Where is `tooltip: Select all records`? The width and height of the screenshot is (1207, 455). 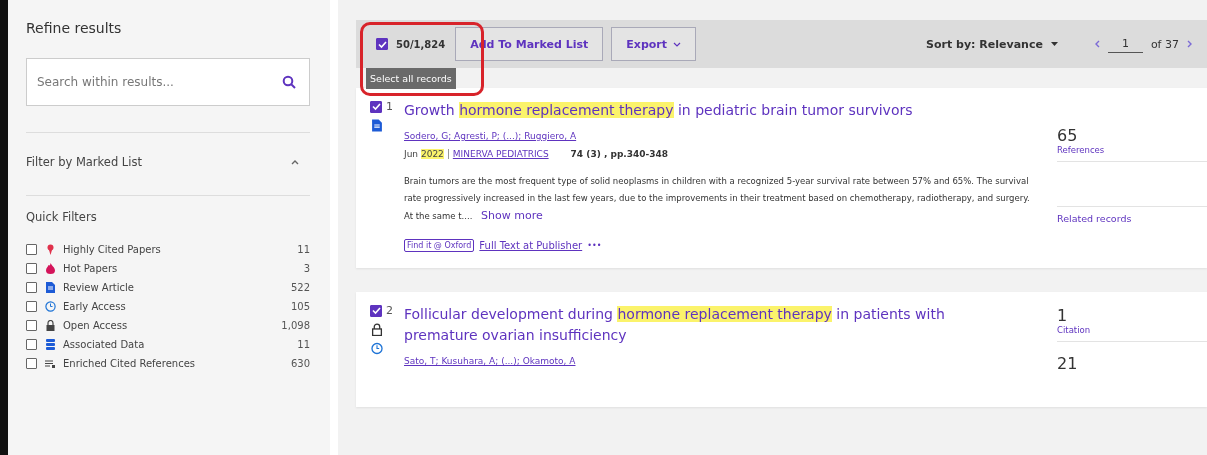
tooltip: Select all records is located at coordinates (411, 78).